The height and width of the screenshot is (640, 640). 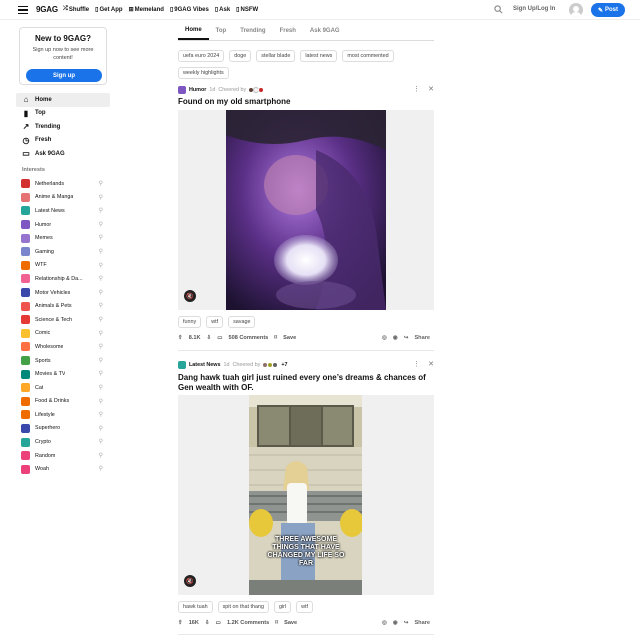 I want to click on post-tag: savage, so click(x=242, y=322).